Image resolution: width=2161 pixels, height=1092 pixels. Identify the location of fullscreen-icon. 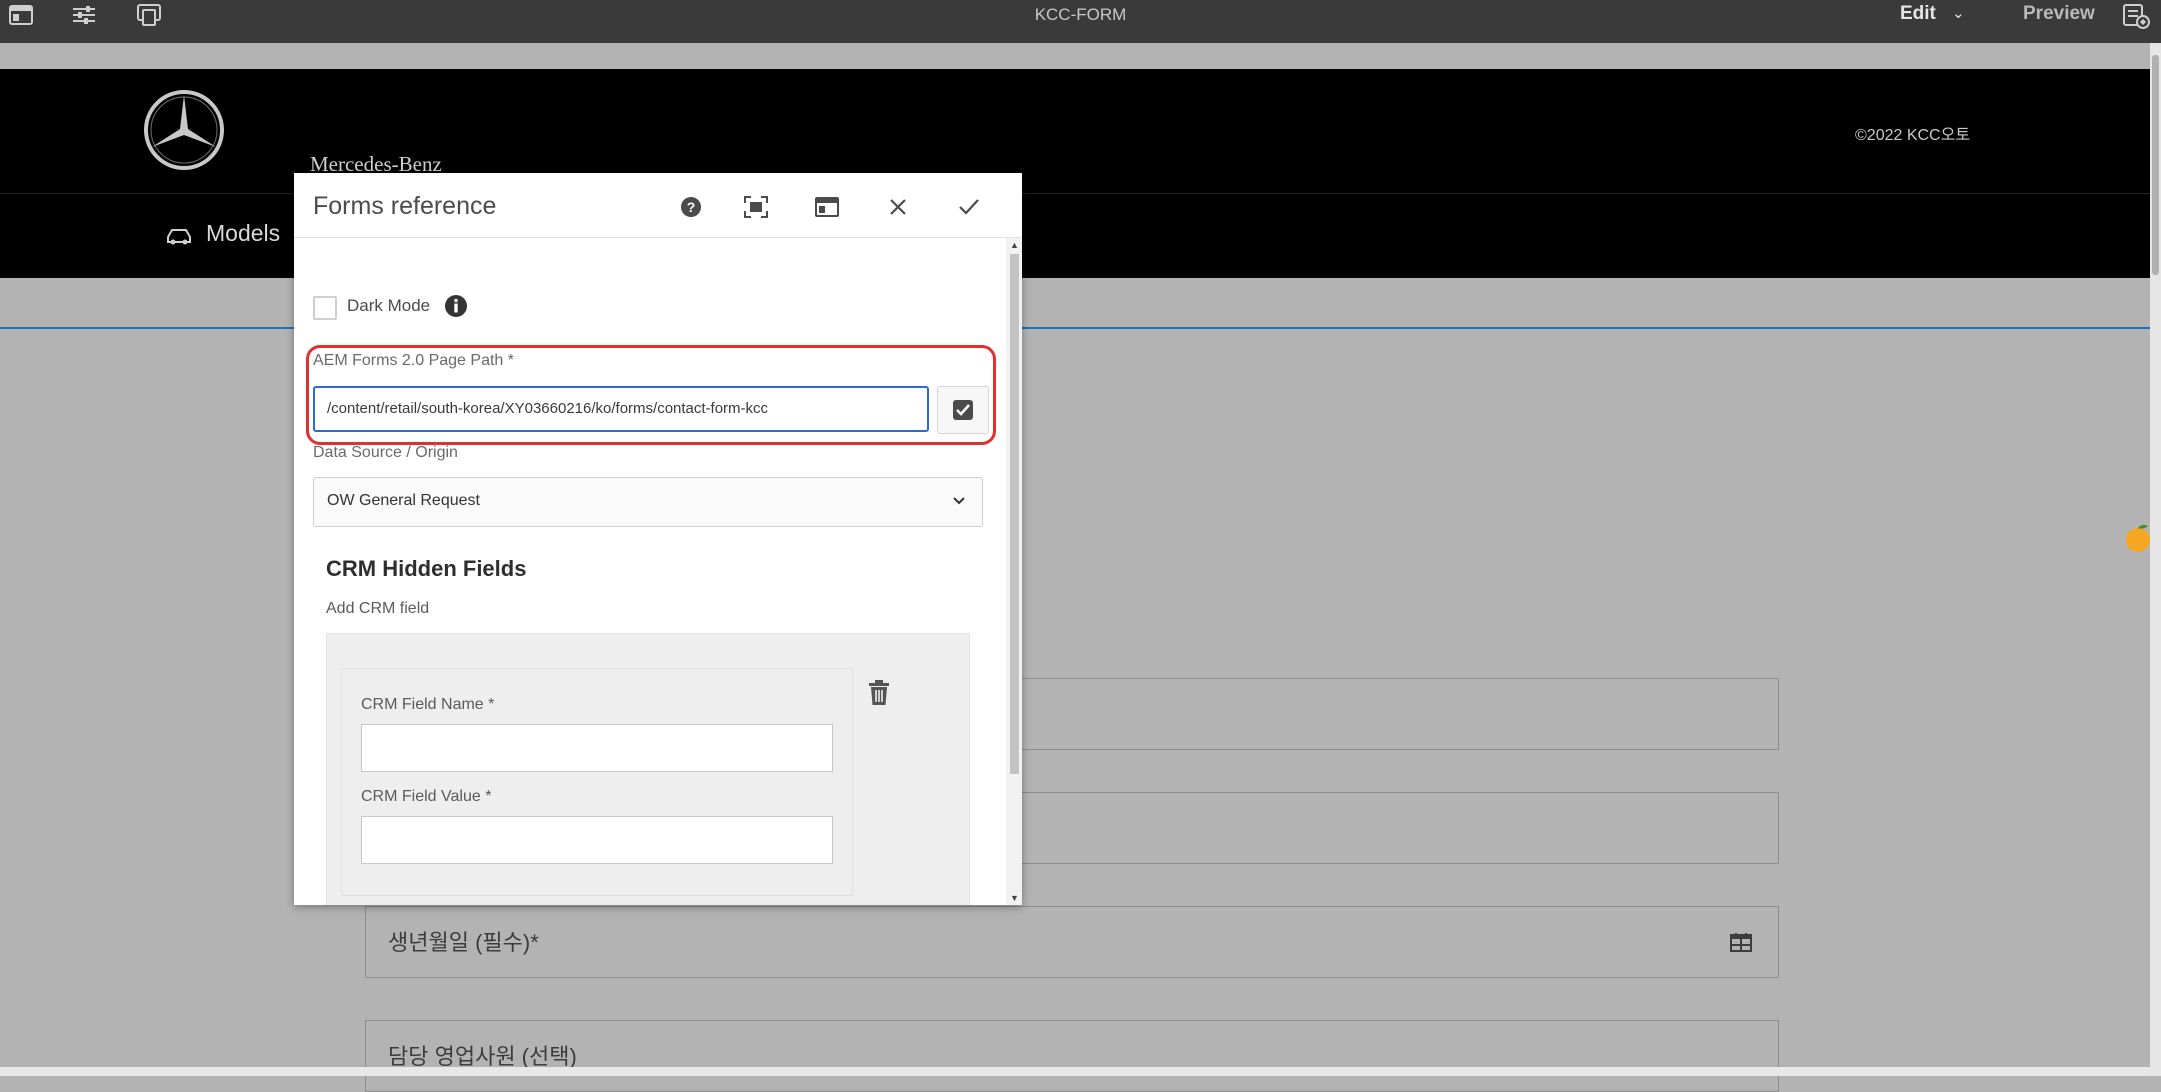
(756, 207).